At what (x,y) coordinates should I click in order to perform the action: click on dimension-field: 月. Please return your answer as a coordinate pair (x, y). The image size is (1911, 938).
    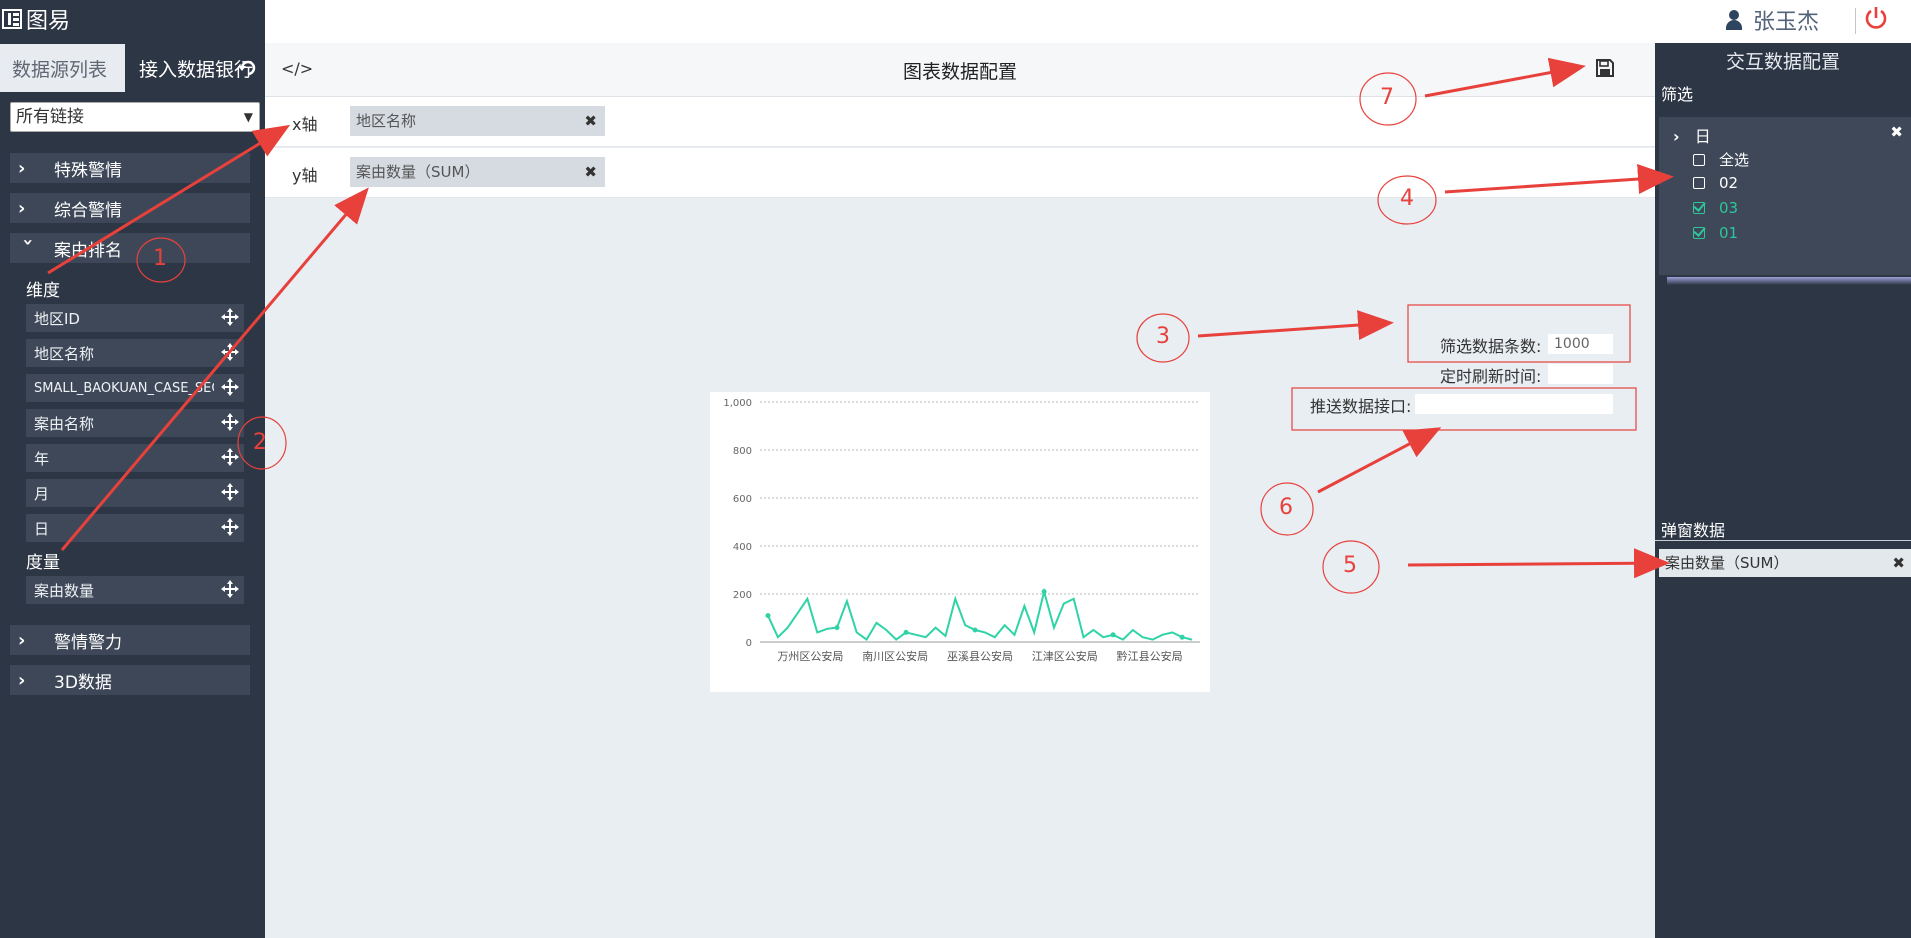
    Looking at the image, I should click on (135, 493).